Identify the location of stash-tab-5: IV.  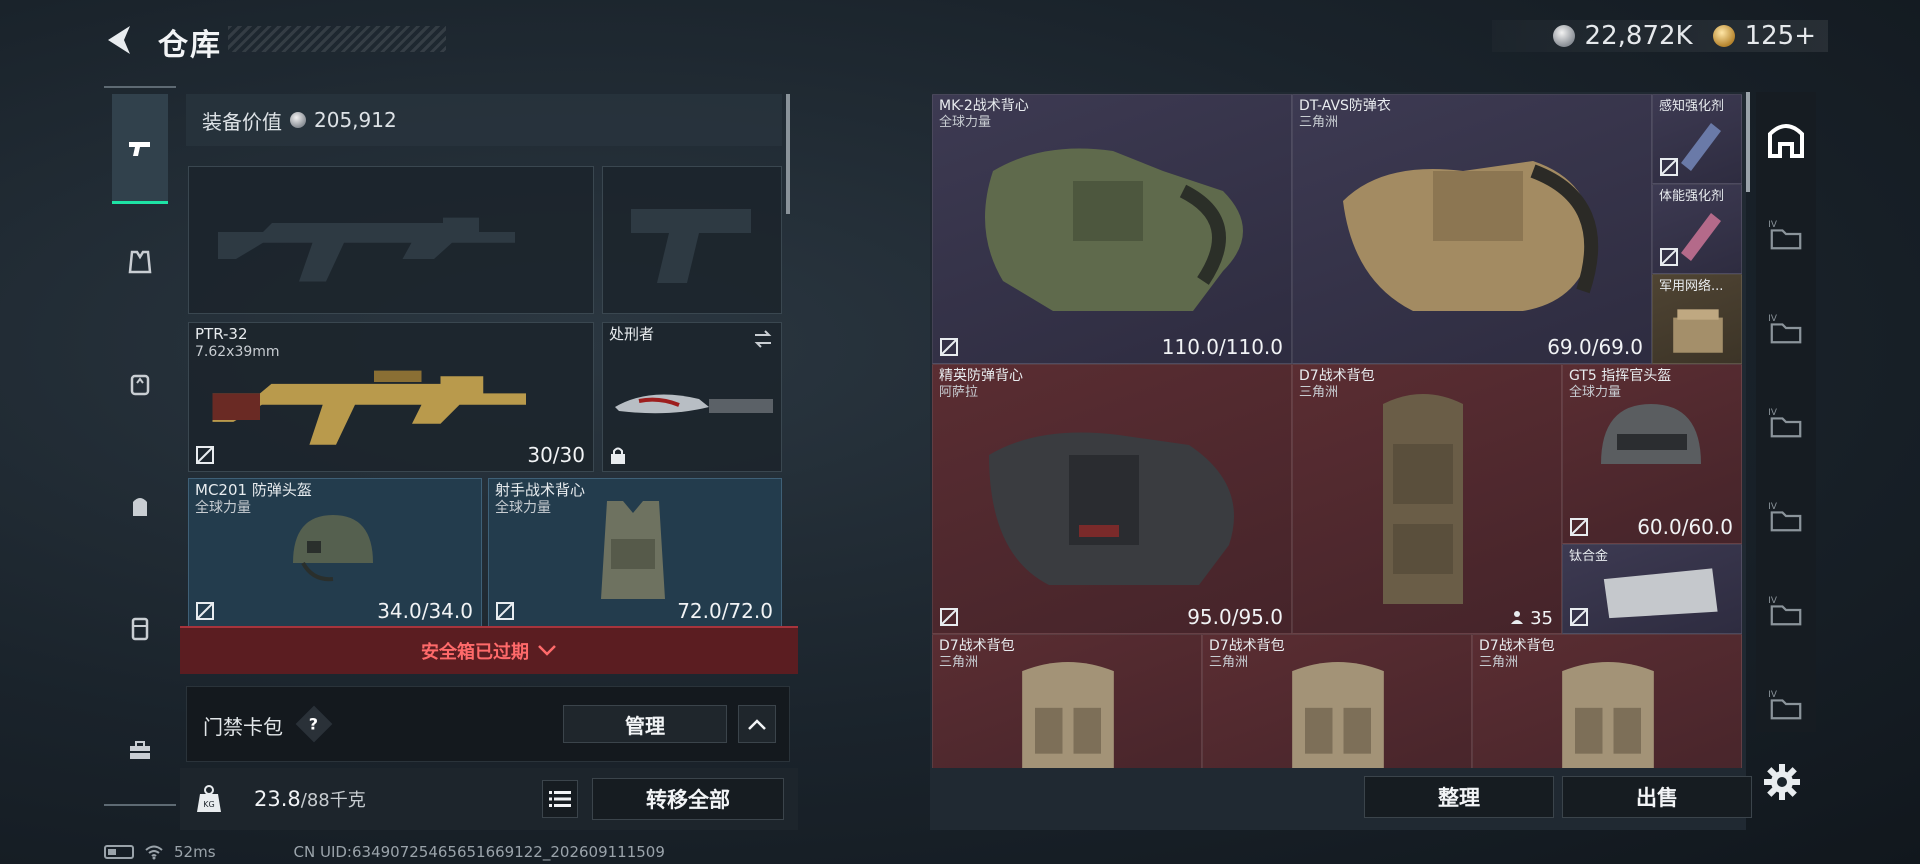
(1786, 610).